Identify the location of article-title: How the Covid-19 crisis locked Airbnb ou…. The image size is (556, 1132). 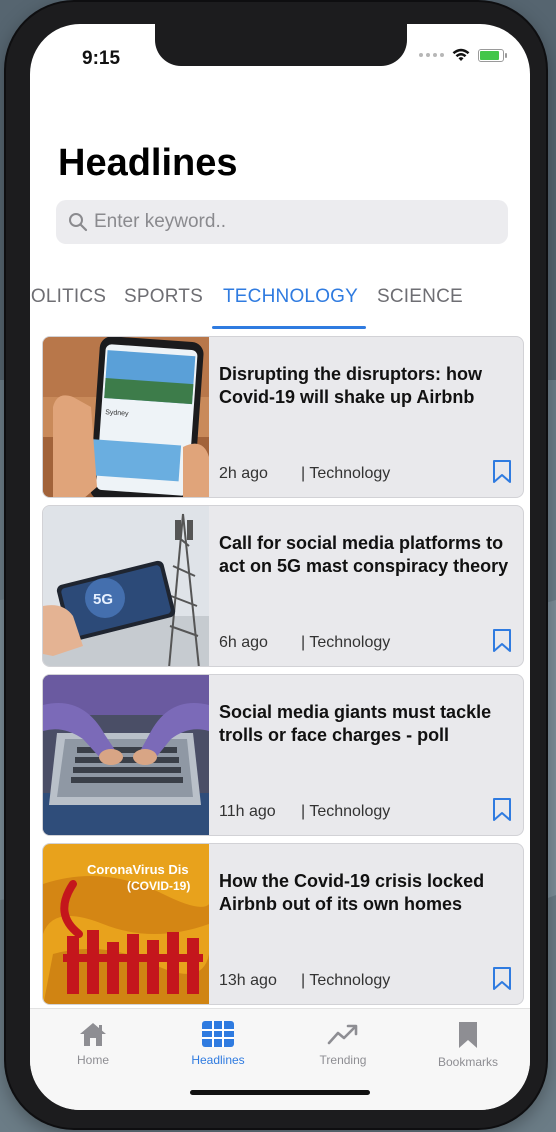
(352, 892).